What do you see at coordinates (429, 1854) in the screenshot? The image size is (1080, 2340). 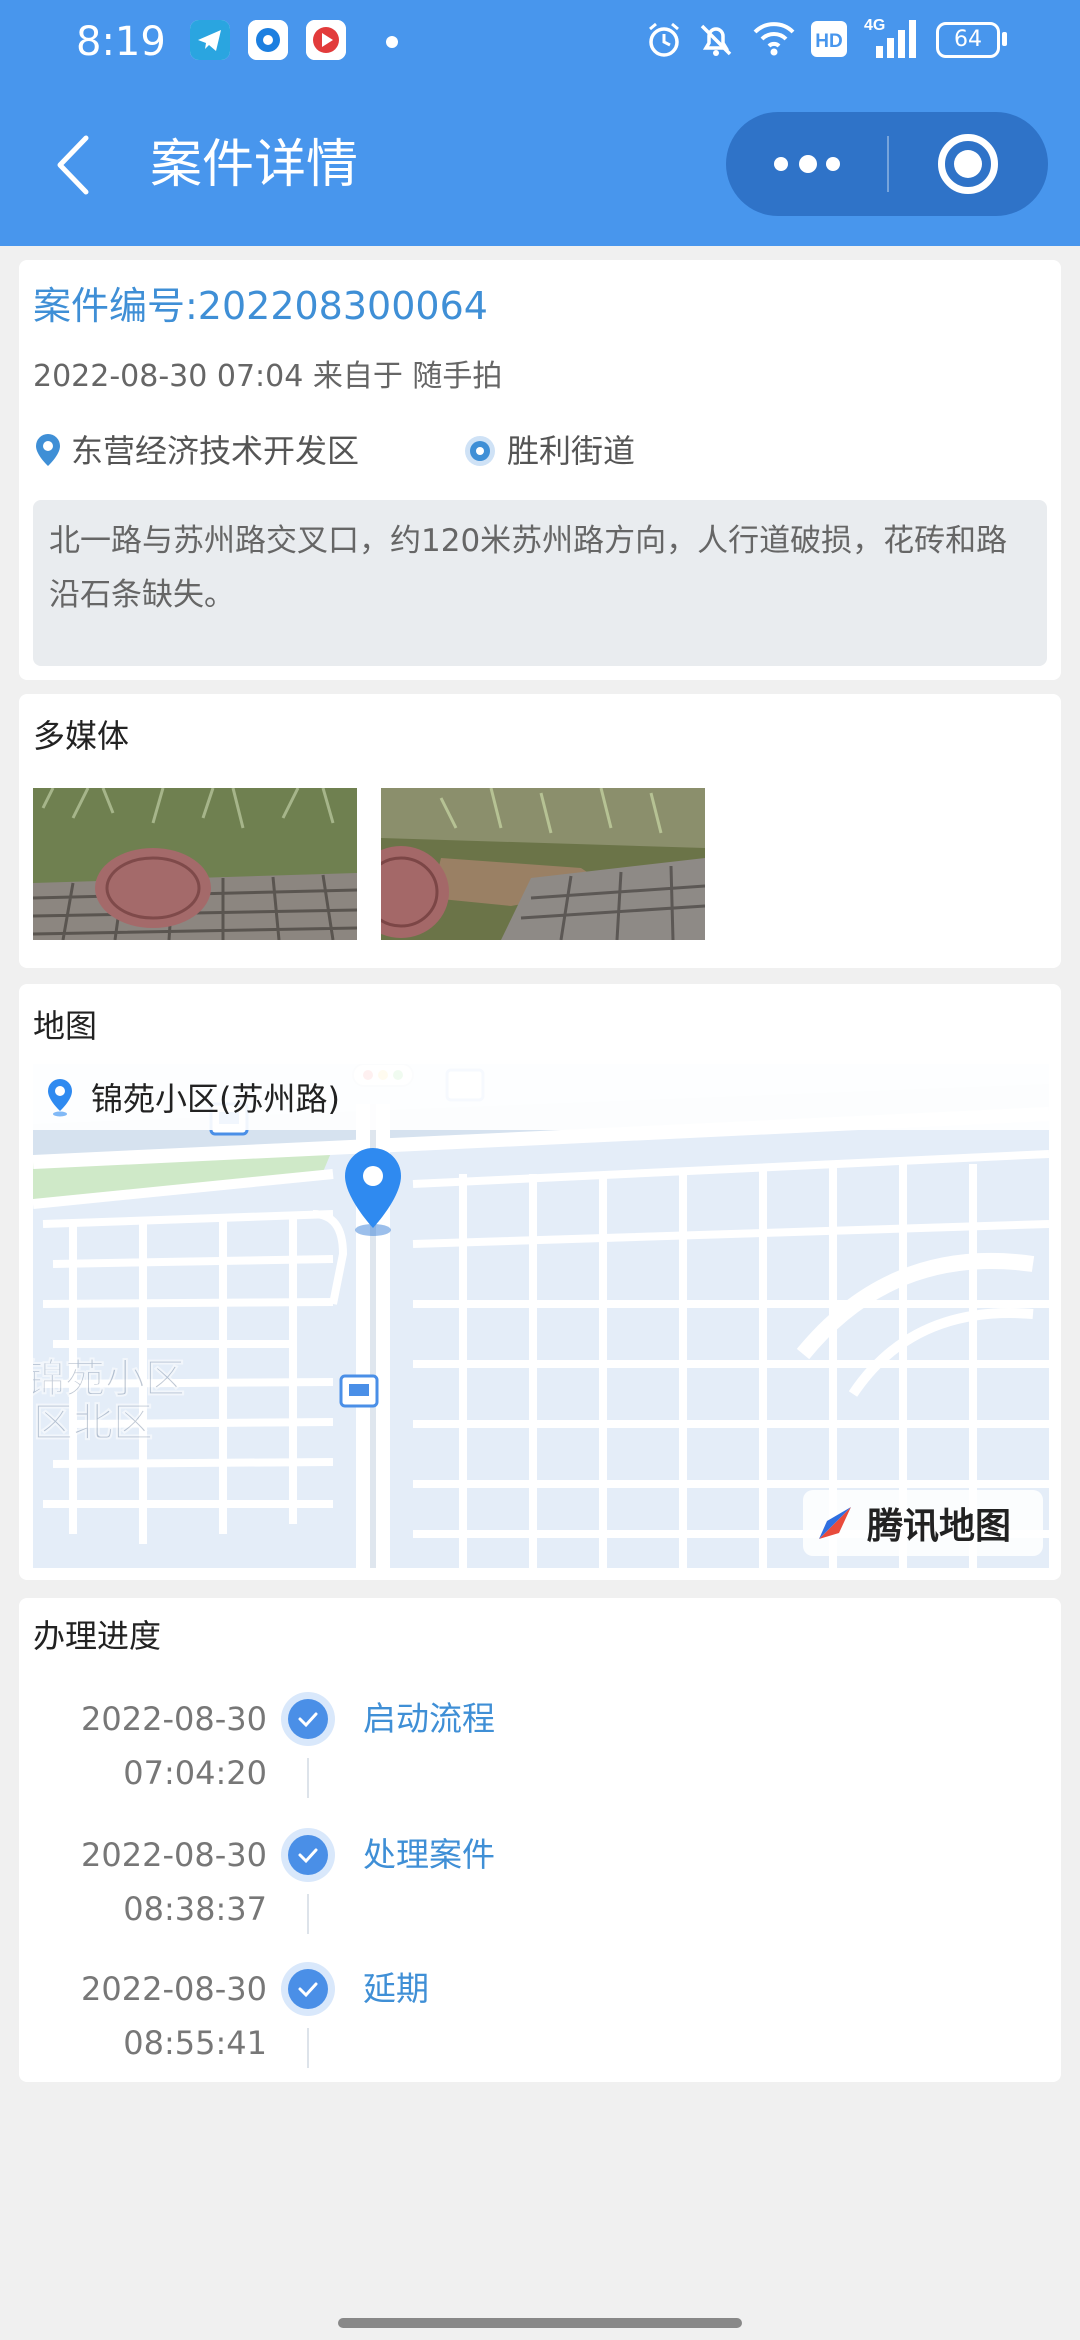 I see `step-name: 处理案件` at bounding box center [429, 1854].